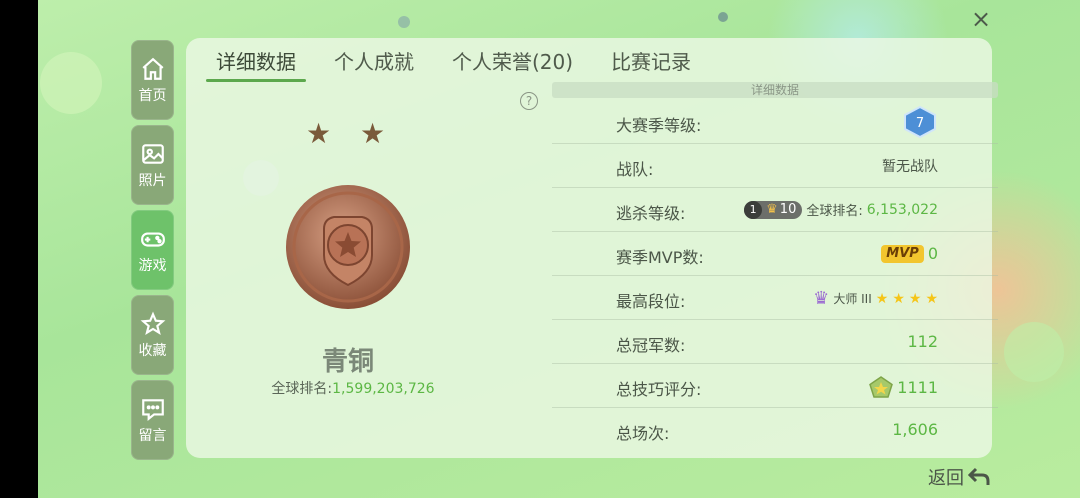 The height and width of the screenshot is (498, 1080). I want to click on photo-icon, so click(152, 153).